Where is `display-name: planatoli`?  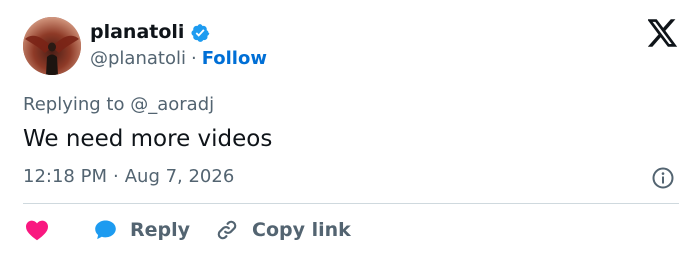 display-name: planatoli is located at coordinates (137, 32).